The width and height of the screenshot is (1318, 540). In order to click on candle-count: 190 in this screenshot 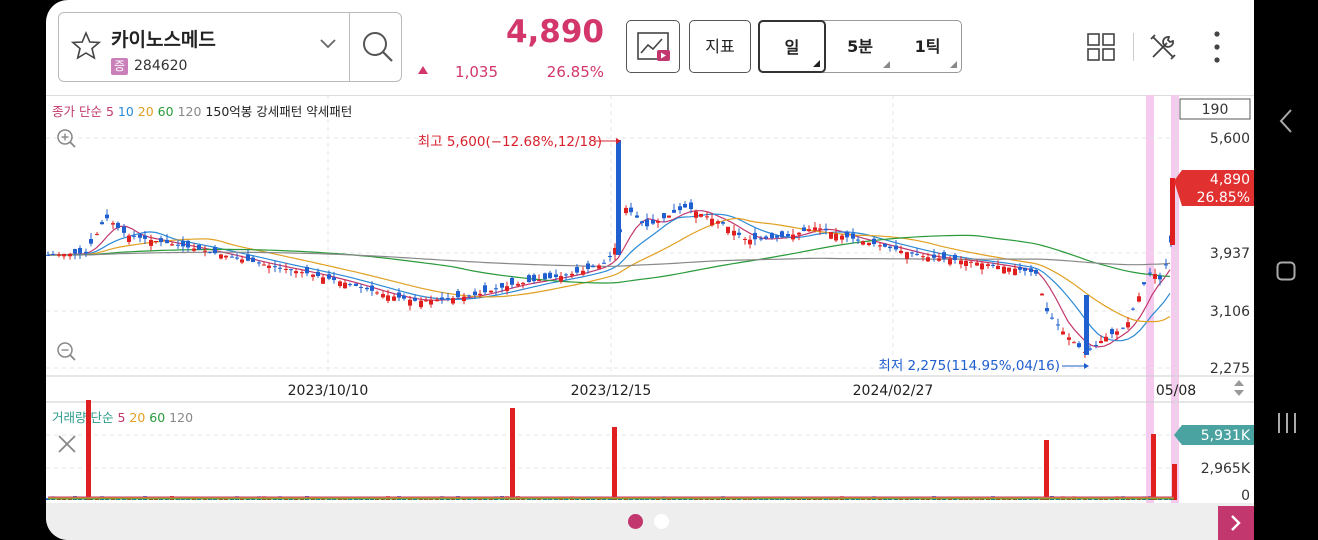, I will do `click(1215, 110)`.